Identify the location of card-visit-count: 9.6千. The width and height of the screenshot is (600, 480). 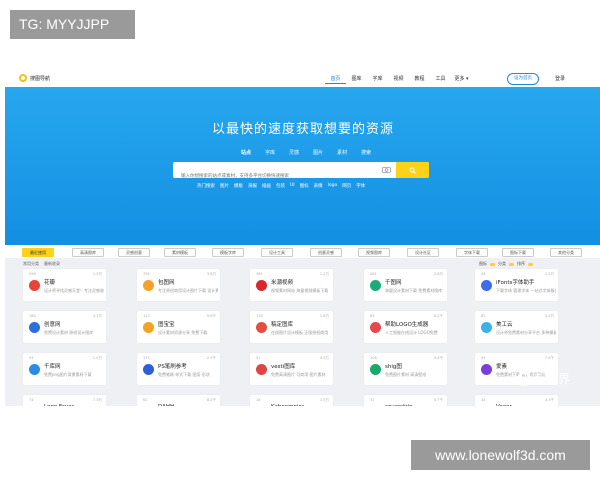
(211, 316).